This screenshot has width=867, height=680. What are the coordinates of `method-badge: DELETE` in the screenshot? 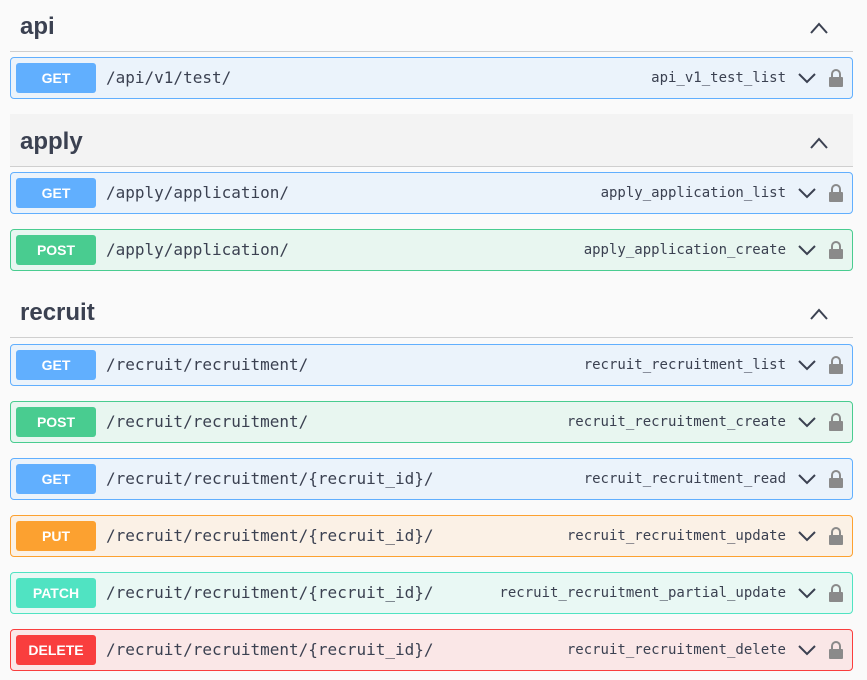 It's located at (56, 650).